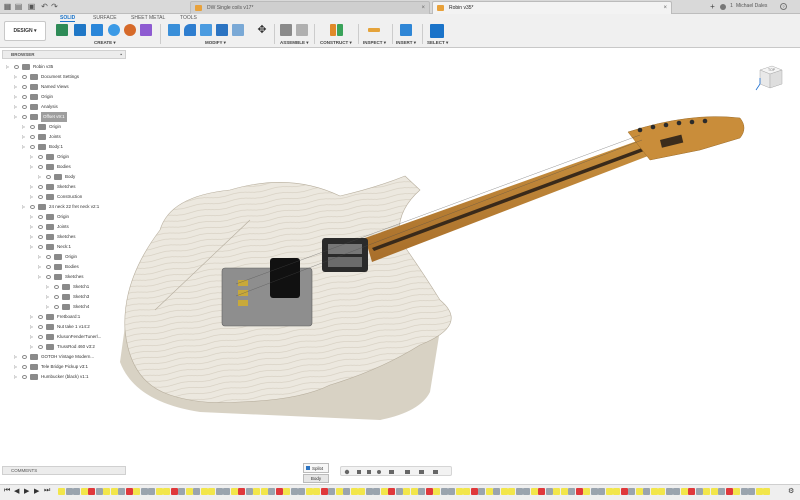 This screenshot has height=500, width=800. I want to click on tab-solid: SOLID, so click(68, 18).